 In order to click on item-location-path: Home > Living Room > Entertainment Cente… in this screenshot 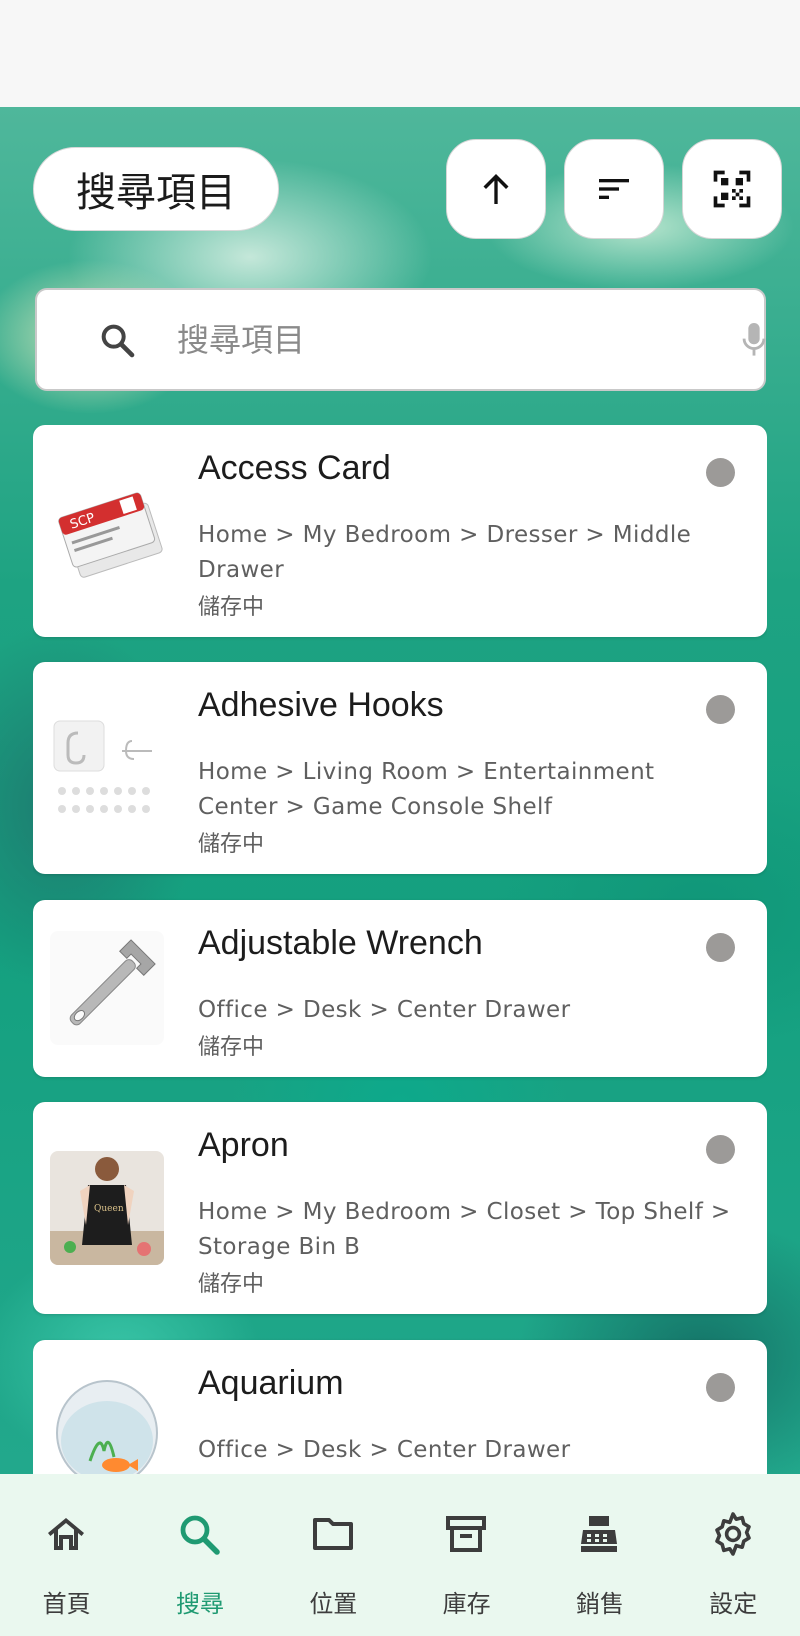, I will do `click(426, 789)`.